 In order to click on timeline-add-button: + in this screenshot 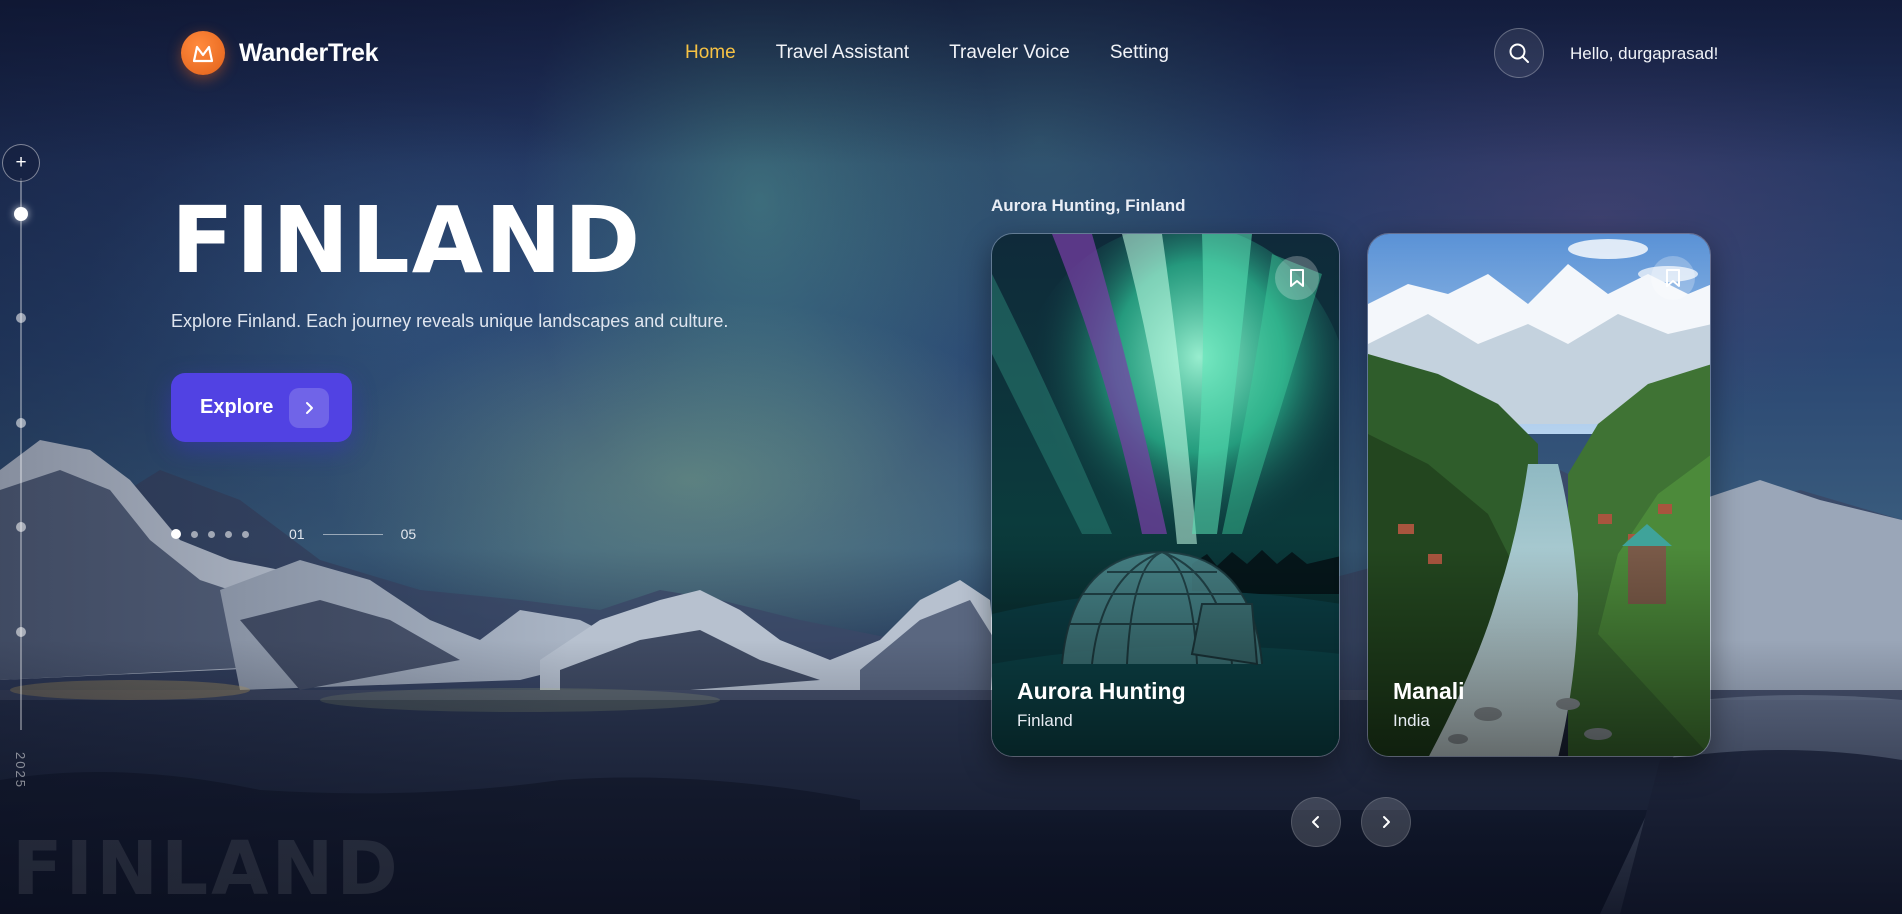, I will do `click(21, 163)`.